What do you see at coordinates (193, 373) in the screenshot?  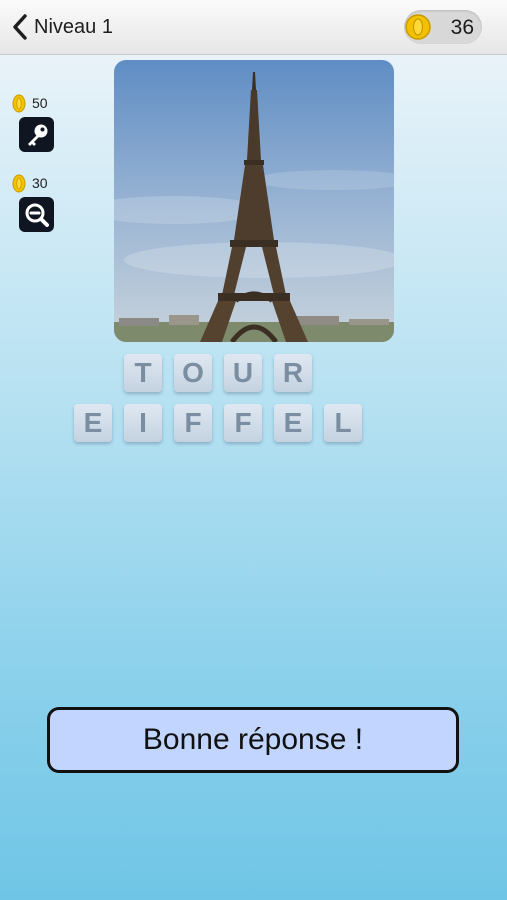 I see `letter-tile: O` at bounding box center [193, 373].